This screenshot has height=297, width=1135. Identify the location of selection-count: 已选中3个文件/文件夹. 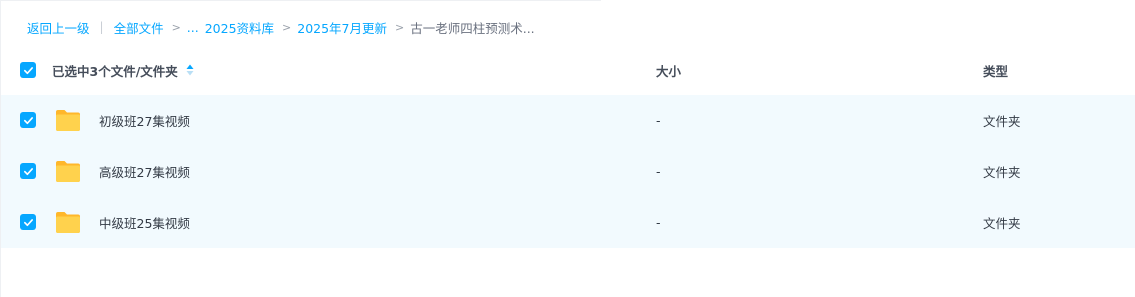
(123, 70).